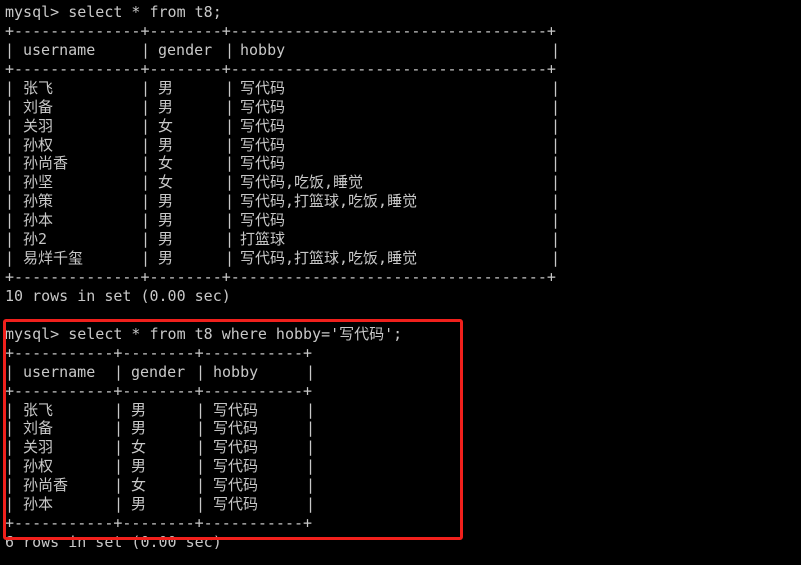 The height and width of the screenshot is (565, 801). What do you see at coordinates (302, 182) in the screenshot?
I see `table-row-cell: 写代码,吃饭,睡觉` at bounding box center [302, 182].